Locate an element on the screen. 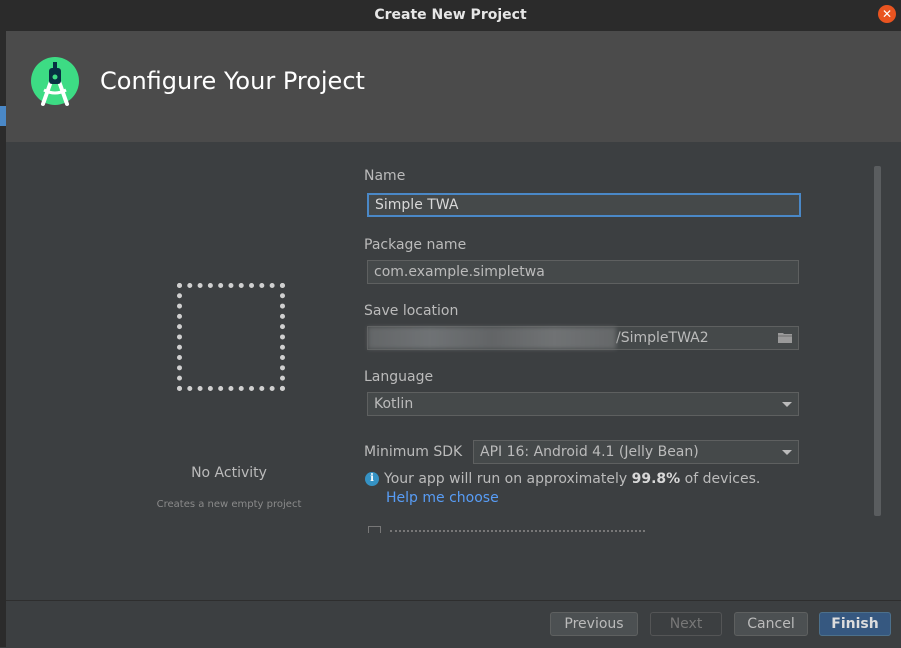  legacy-support-checkbox-row is located at coordinates (514, 528).